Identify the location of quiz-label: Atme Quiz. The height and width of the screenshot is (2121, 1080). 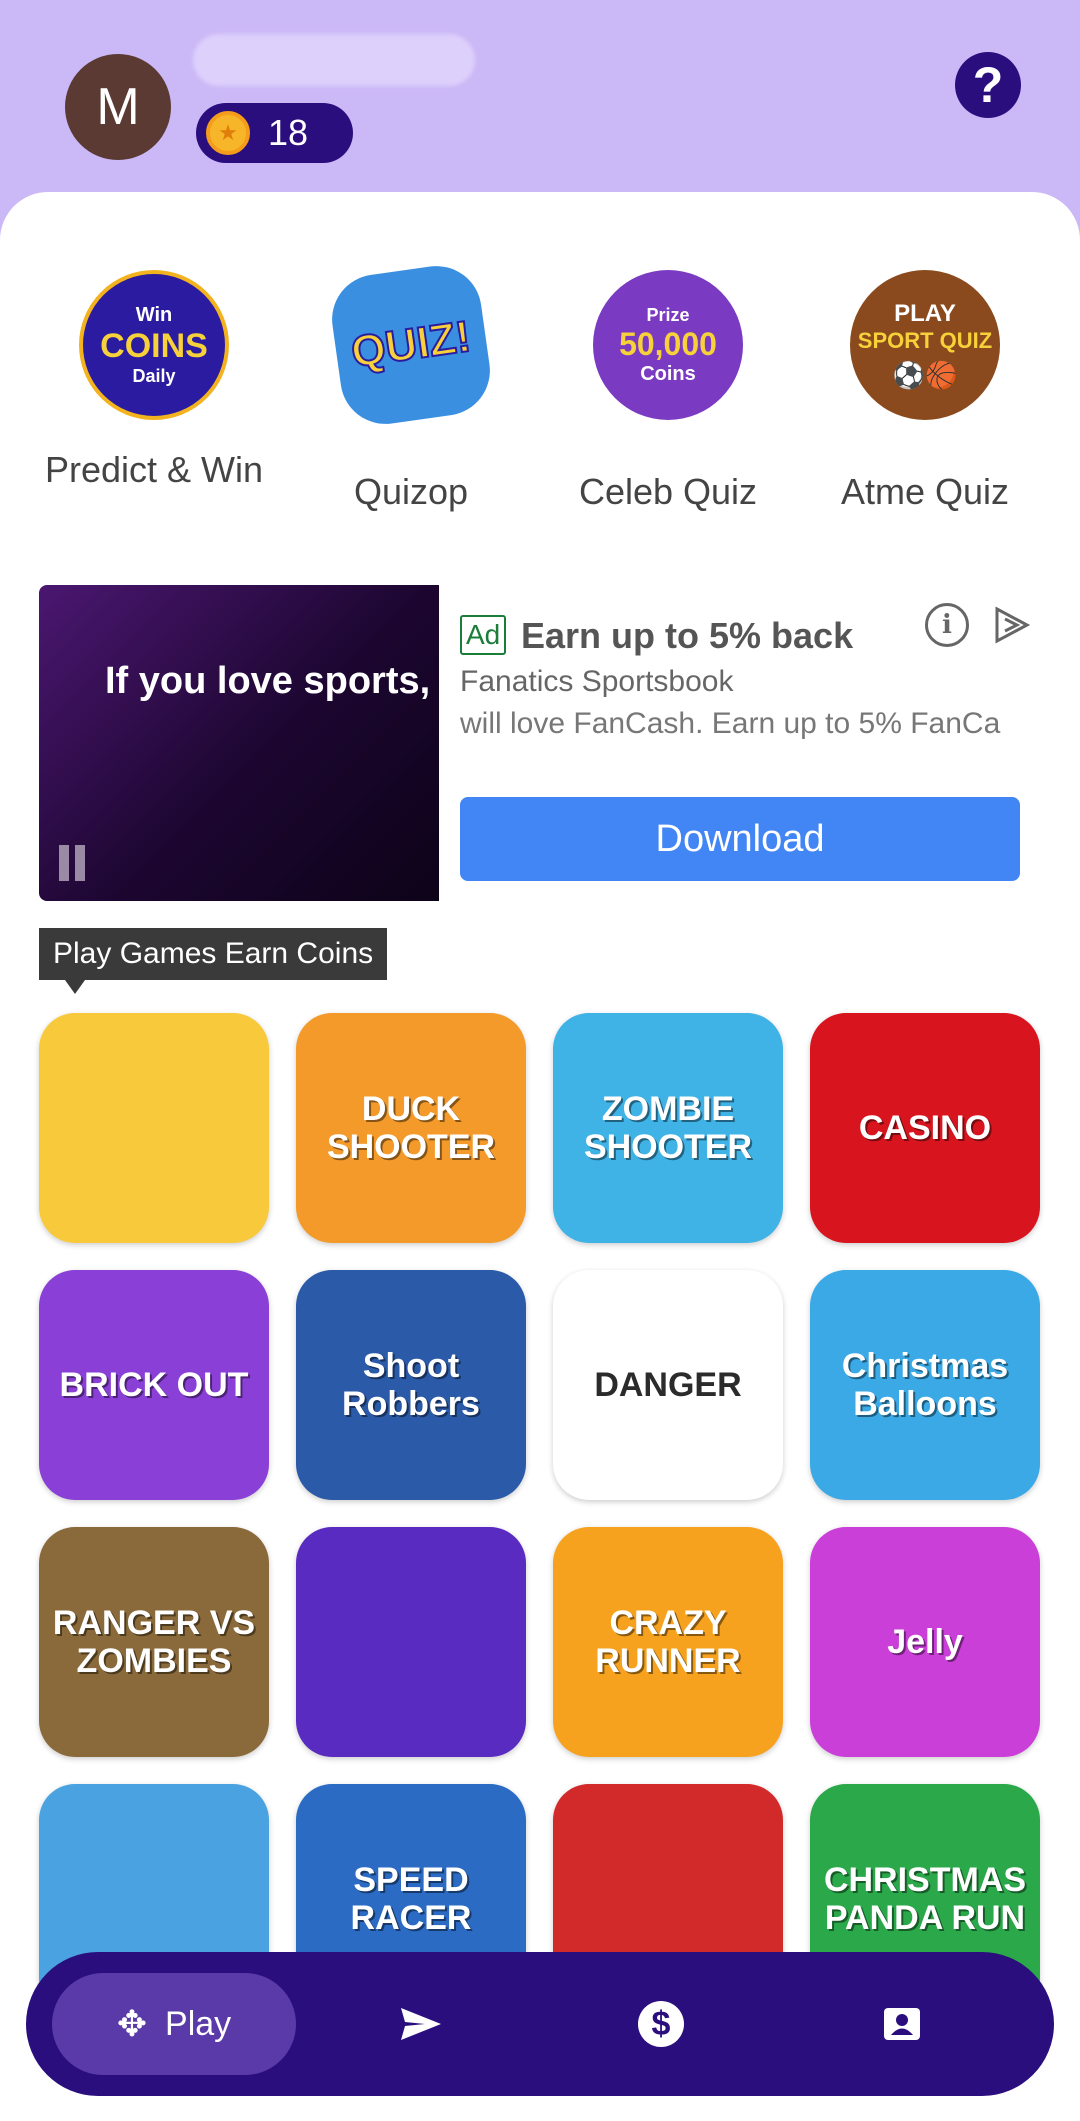
(925, 491).